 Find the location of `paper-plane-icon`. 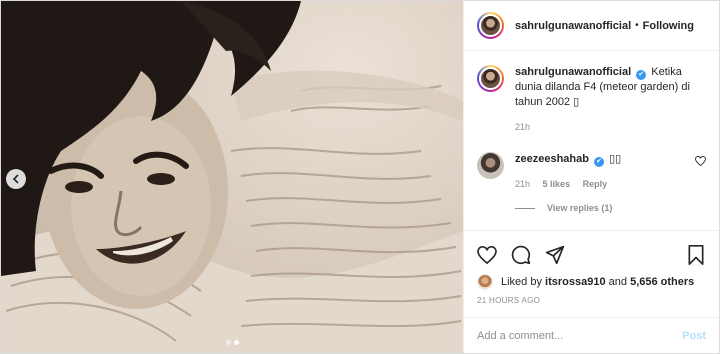

paper-plane-icon is located at coordinates (555, 254).